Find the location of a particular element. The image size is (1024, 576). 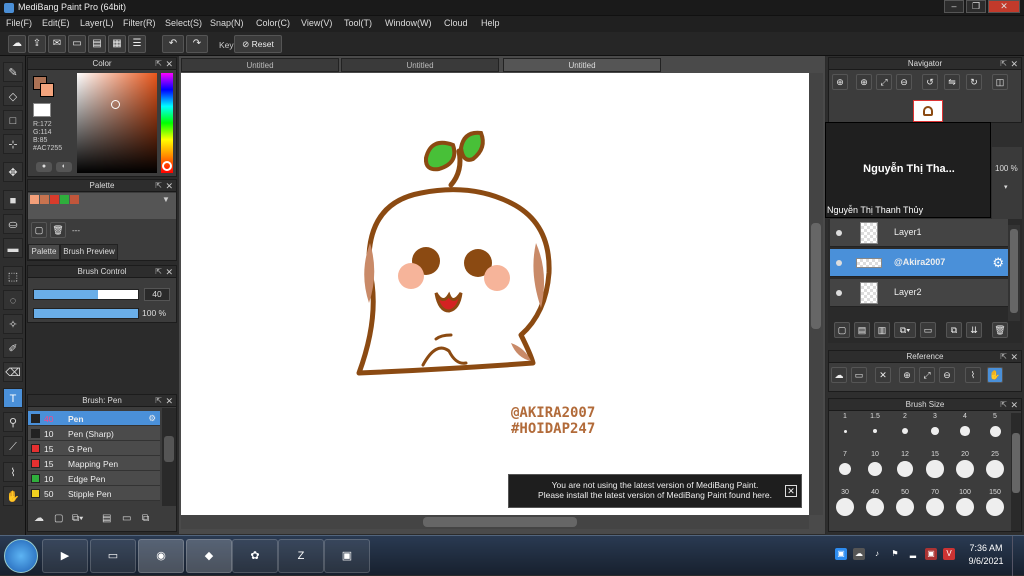

lasso-tool-icon: ◌ is located at coordinates (13, 300).